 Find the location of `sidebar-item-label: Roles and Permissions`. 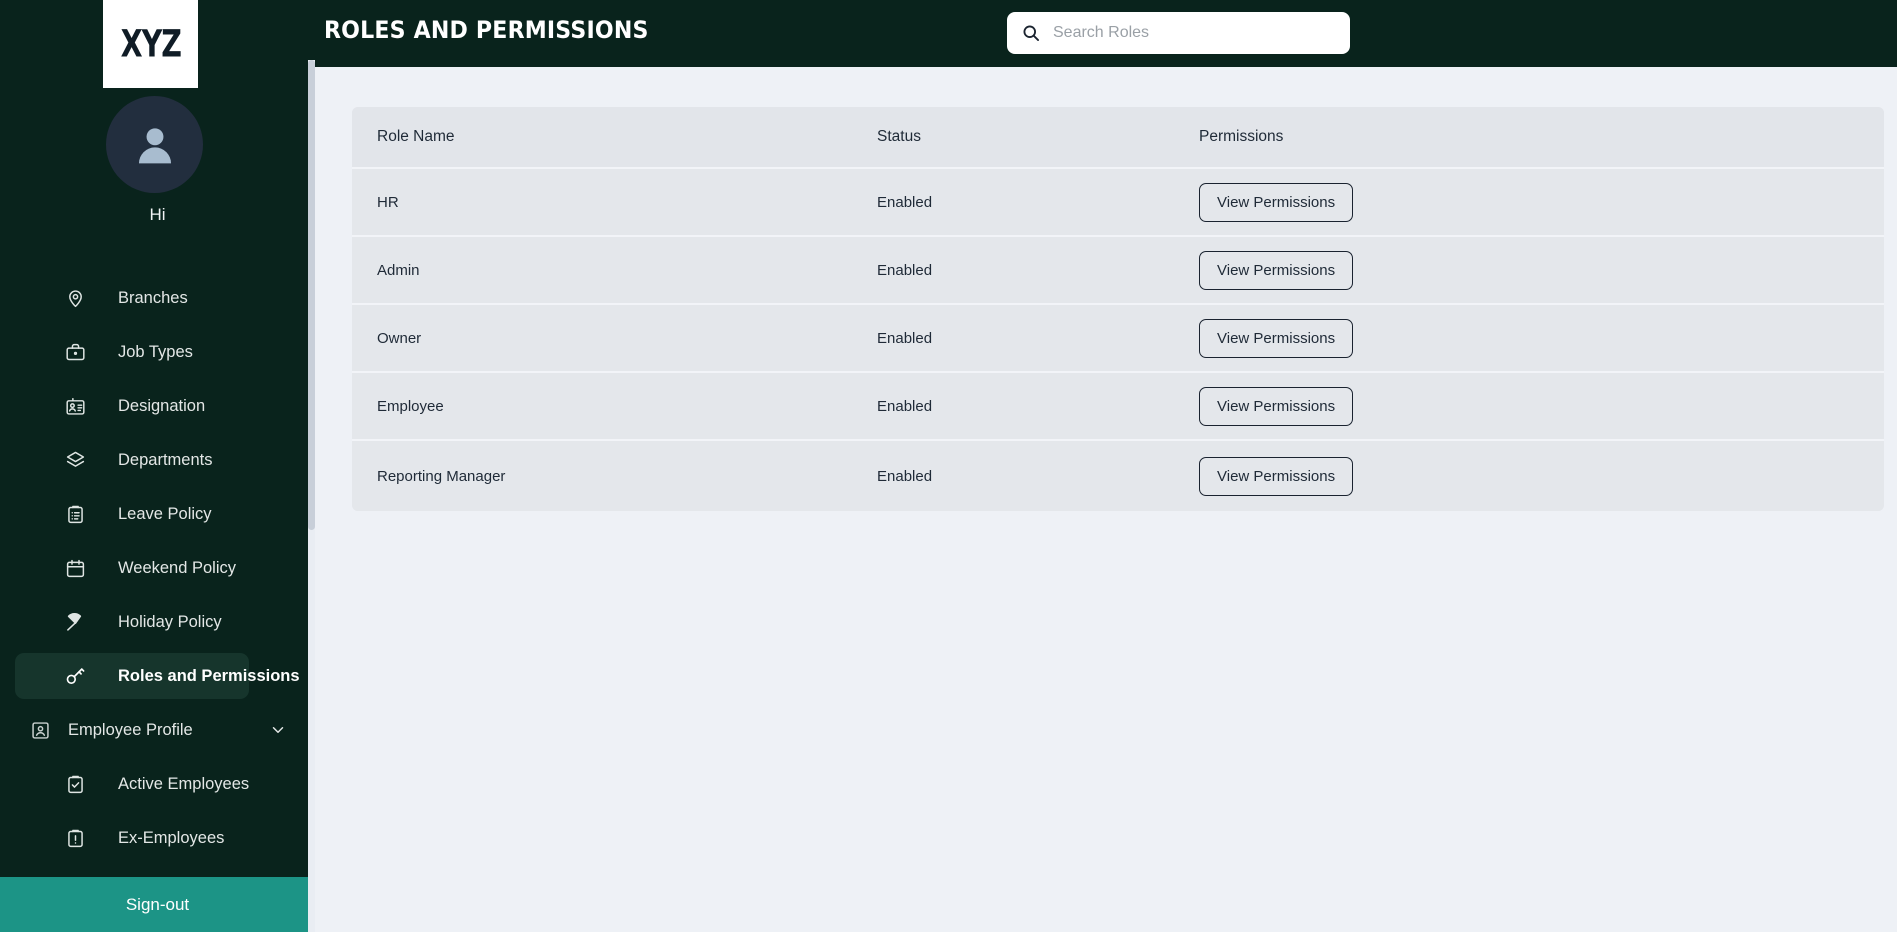

sidebar-item-label: Roles and Permissions is located at coordinates (209, 675).